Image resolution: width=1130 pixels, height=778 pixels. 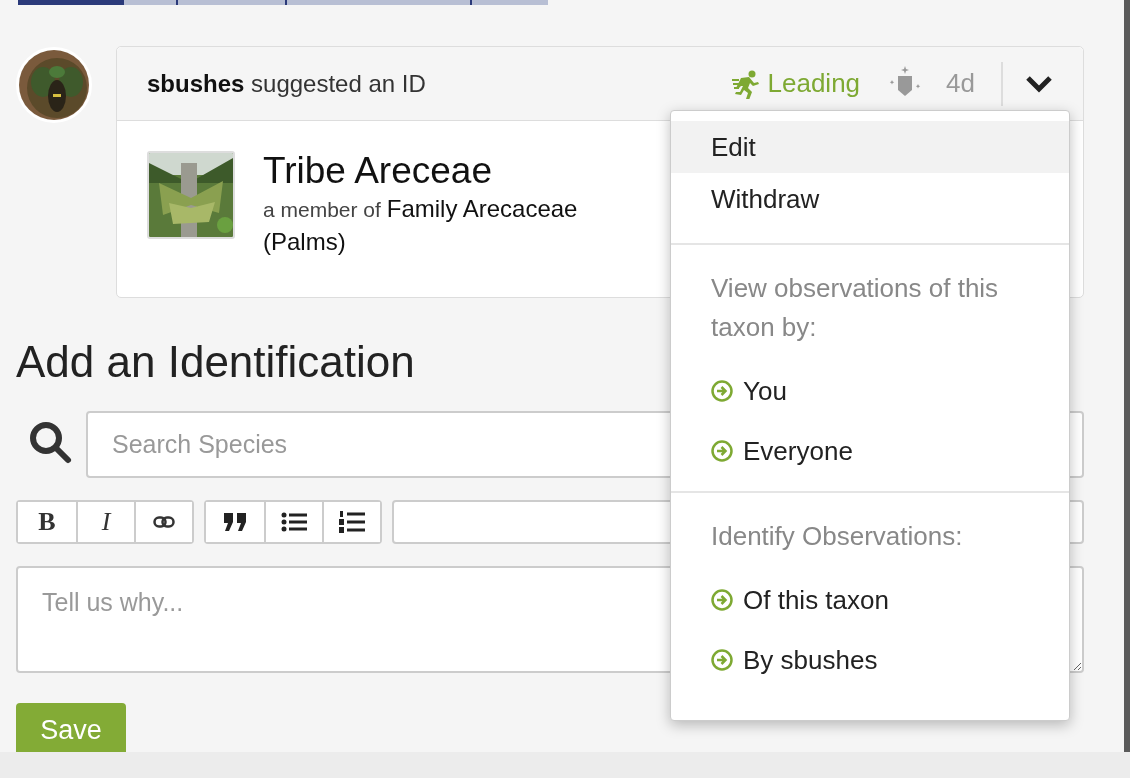 I want to click on menu-header: Identify Observations:, so click(x=837, y=536).